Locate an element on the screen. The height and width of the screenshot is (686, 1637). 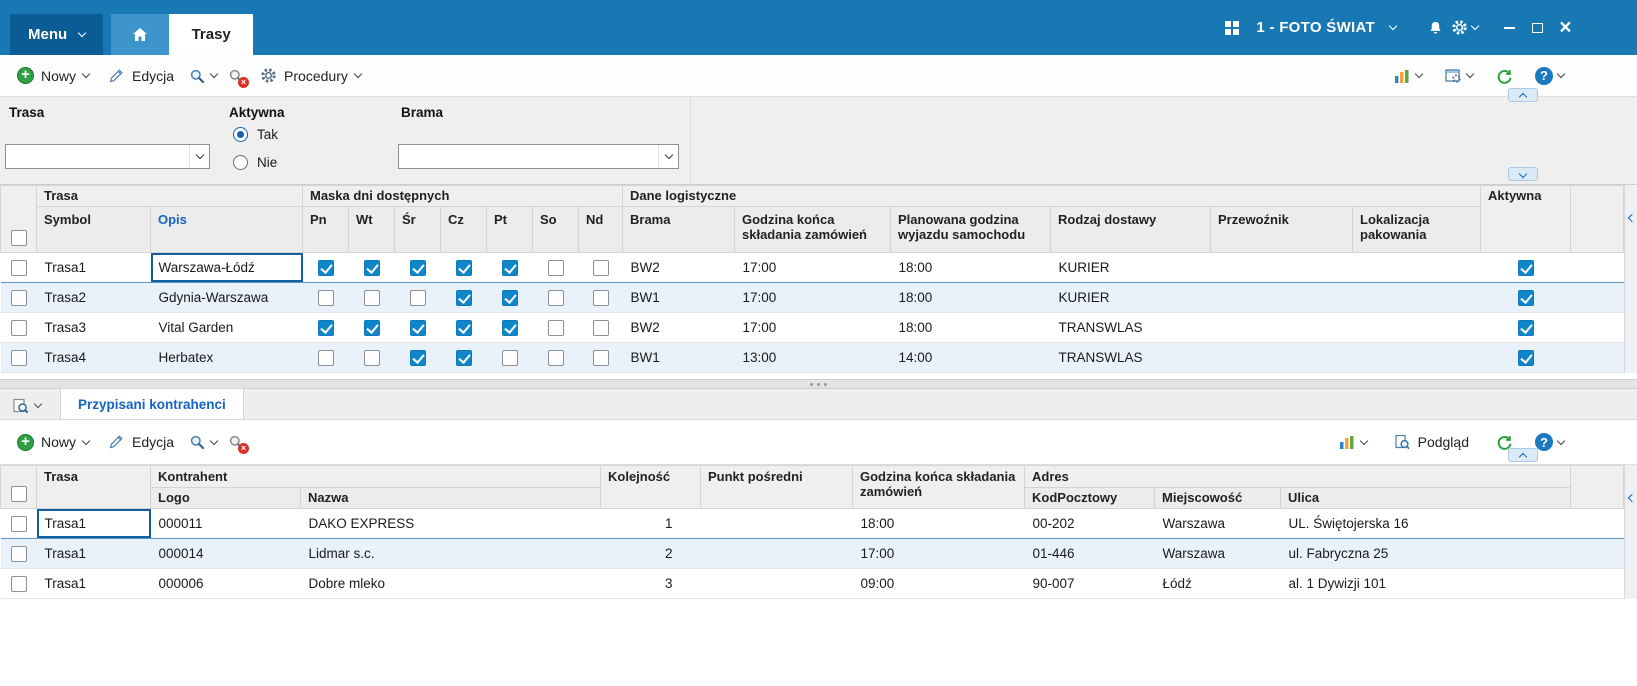
filter-brama-combobox is located at coordinates (538, 156).